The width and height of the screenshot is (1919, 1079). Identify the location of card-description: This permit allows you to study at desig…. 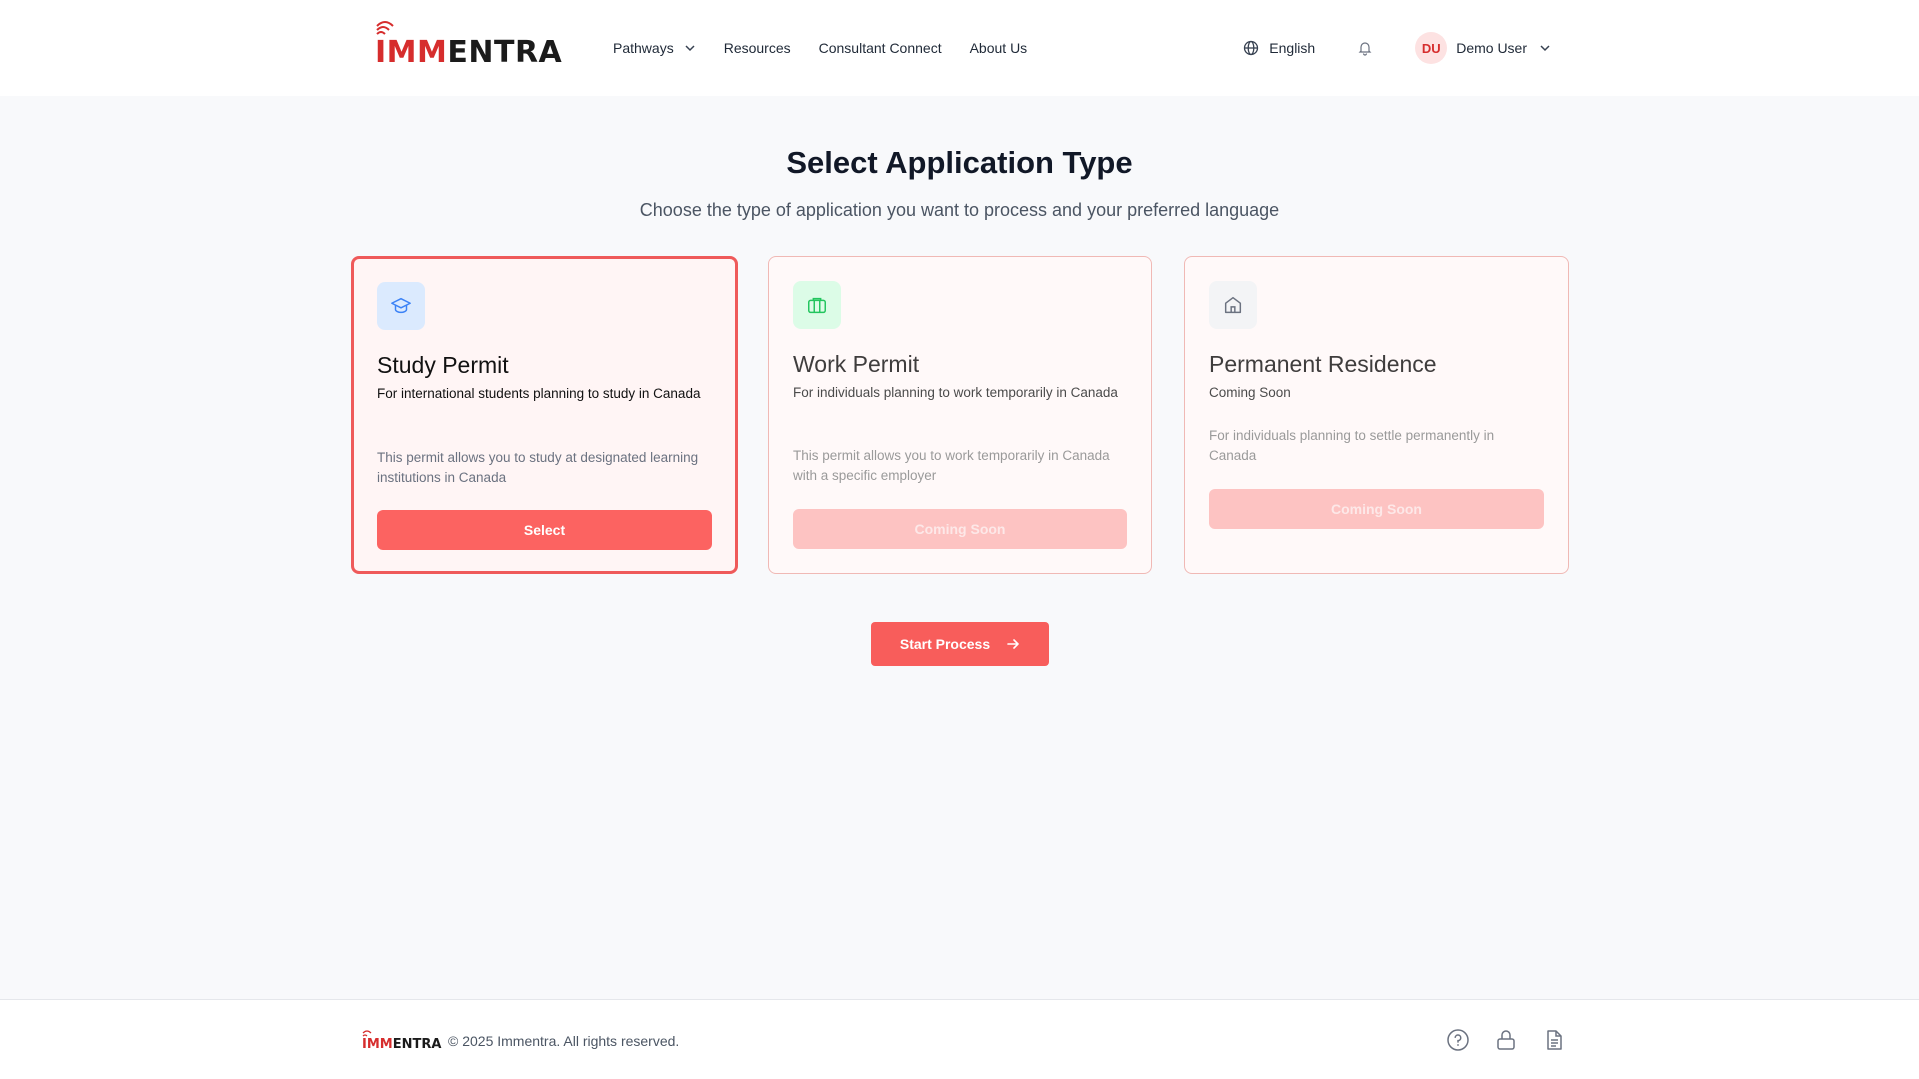
(538, 467).